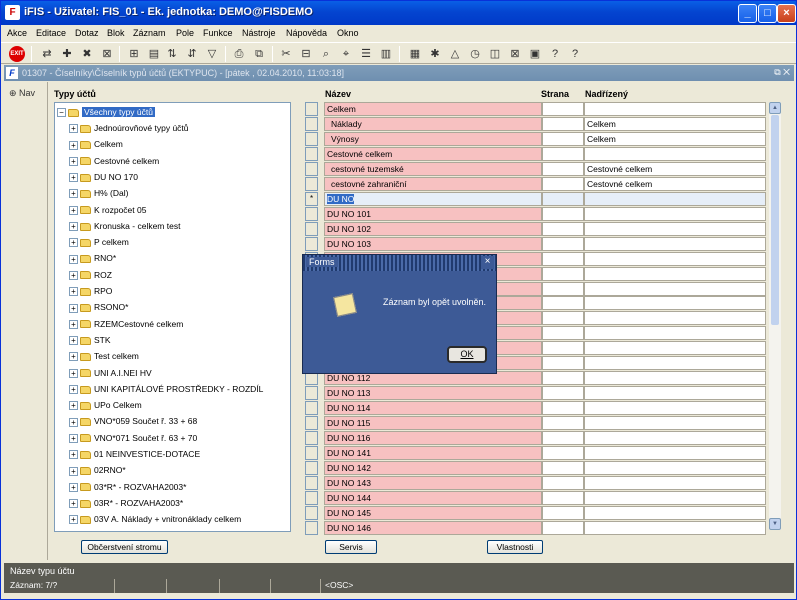 This screenshot has height=600, width=797. What do you see at coordinates (775, 524) in the screenshot?
I see `scroll-down-icon: ▼` at bounding box center [775, 524].